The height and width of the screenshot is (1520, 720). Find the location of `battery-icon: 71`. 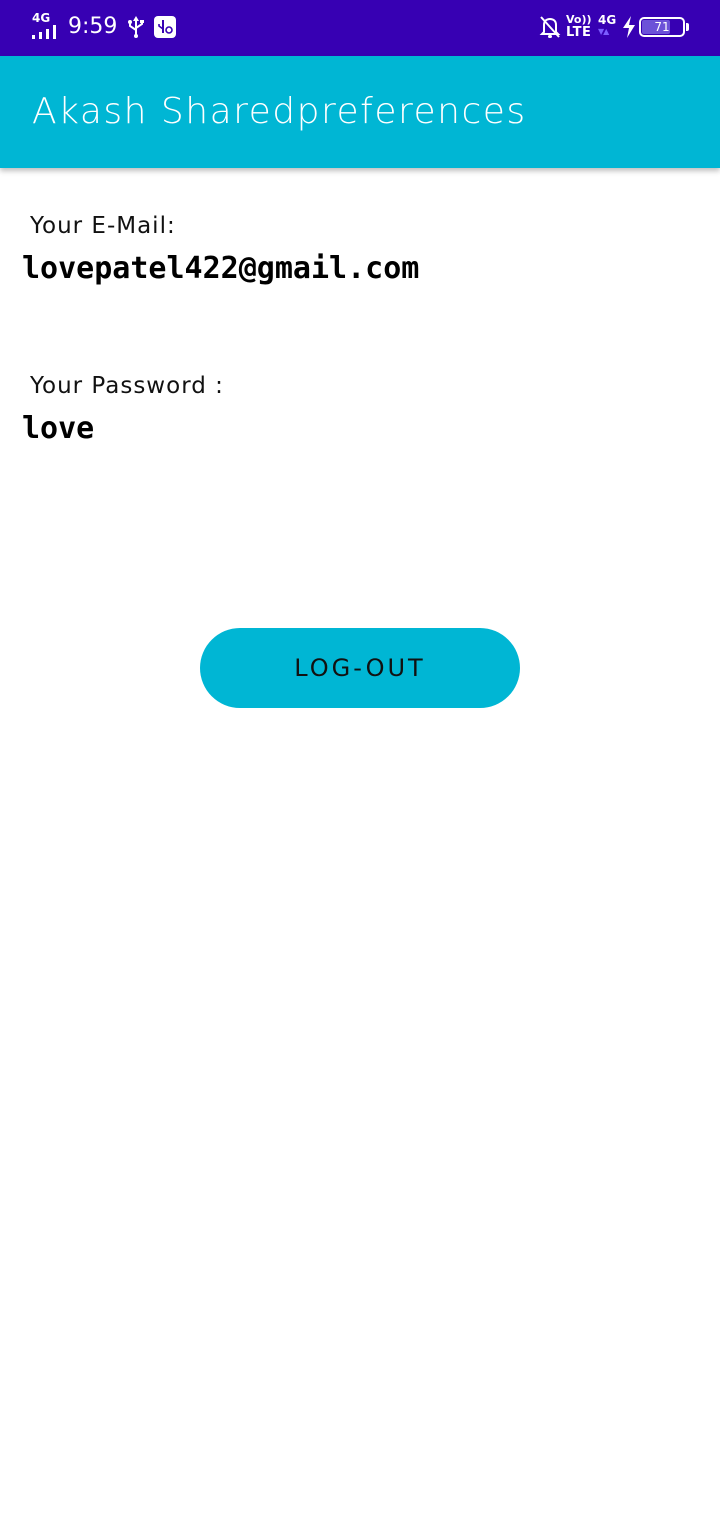

battery-icon: 71 is located at coordinates (662, 27).